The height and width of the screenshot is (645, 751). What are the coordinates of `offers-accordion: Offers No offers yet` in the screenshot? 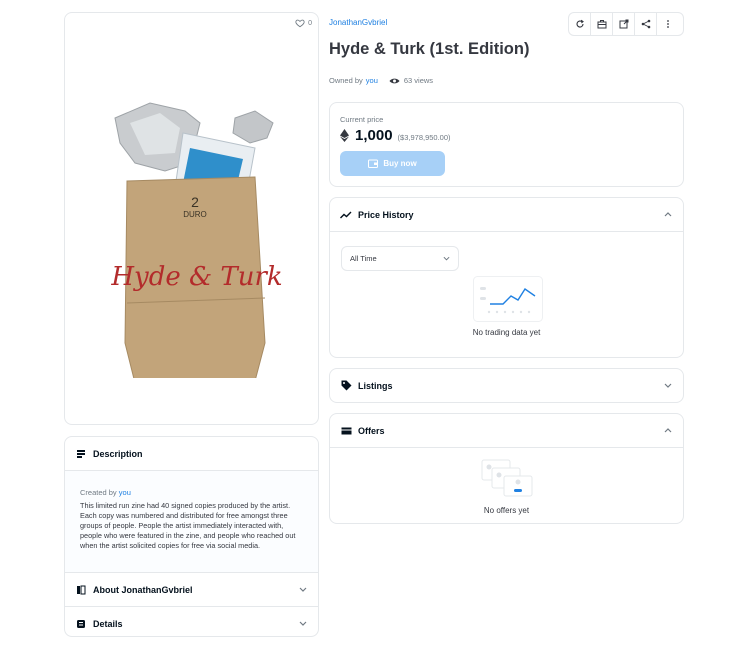 It's located at (506, 468).